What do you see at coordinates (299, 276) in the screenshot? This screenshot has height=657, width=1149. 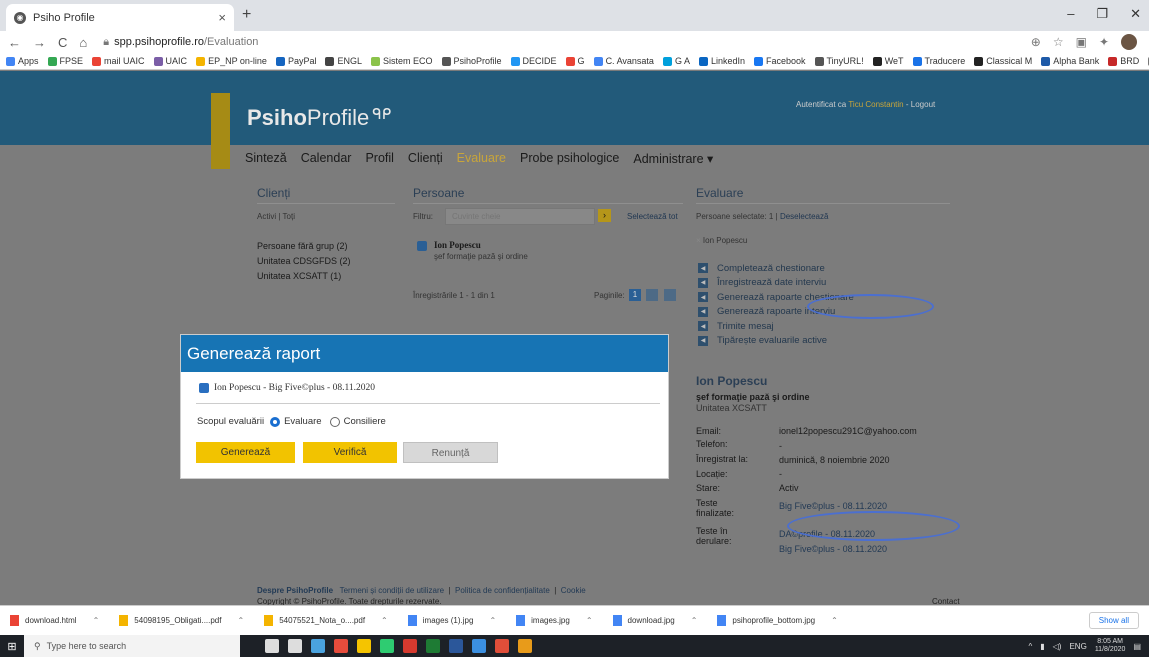 I see `group-item: Unitatea XCSATT (1)` at bounding box center [299, 276].